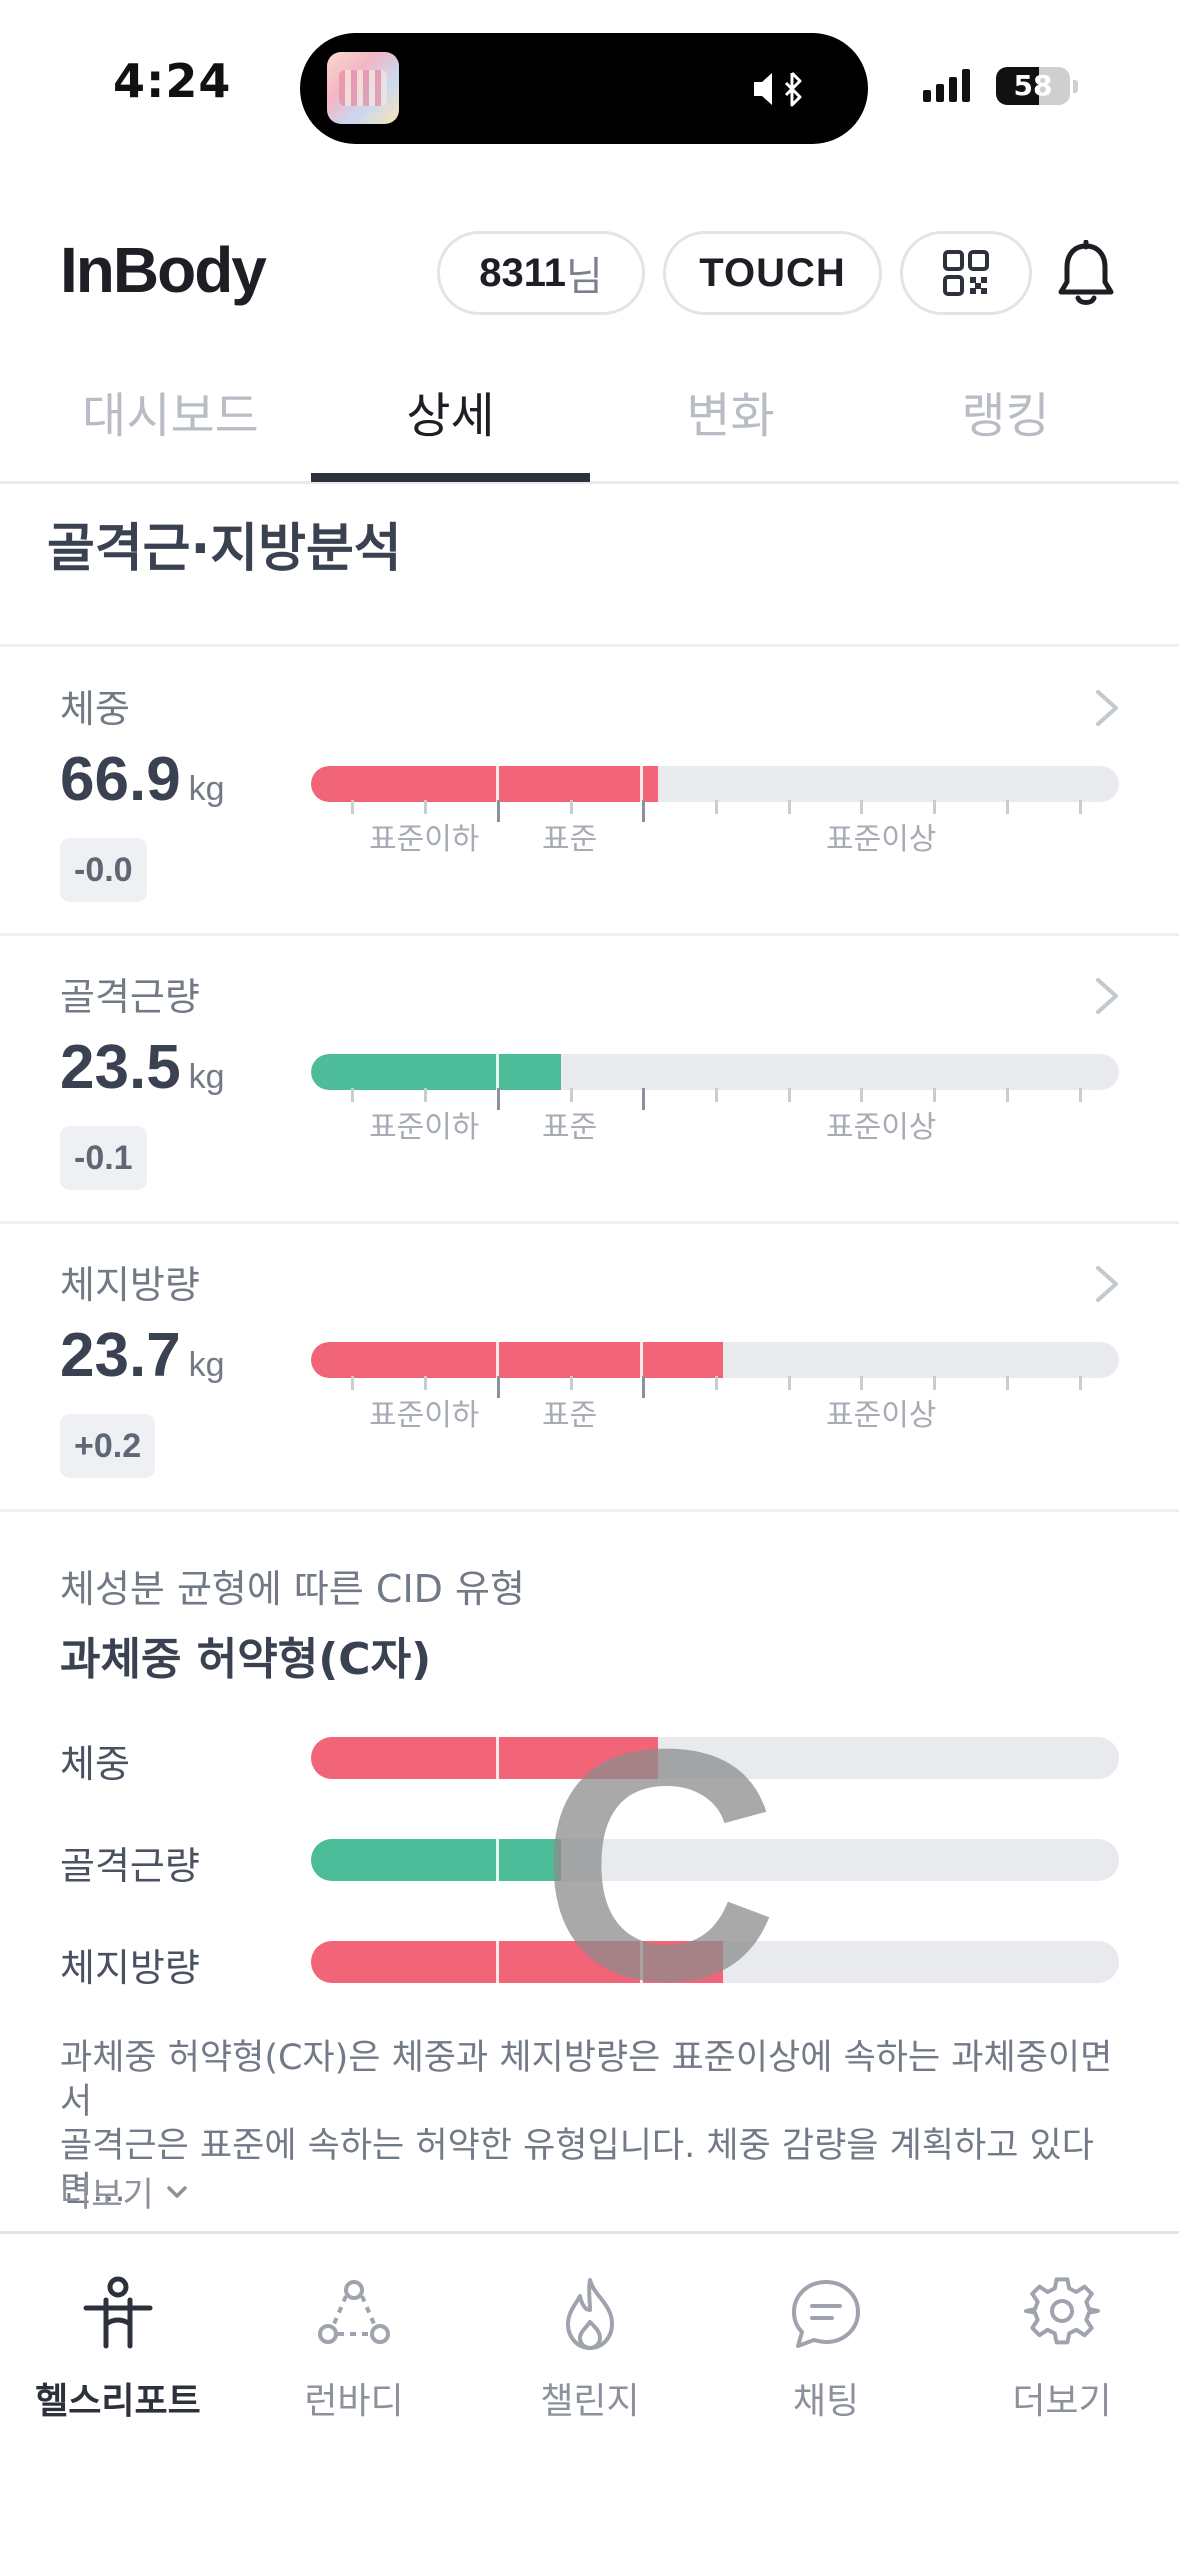 This screenshot has height=2556, width=1179. I want to click on inbody-logo: InBody, so click(163, 270).